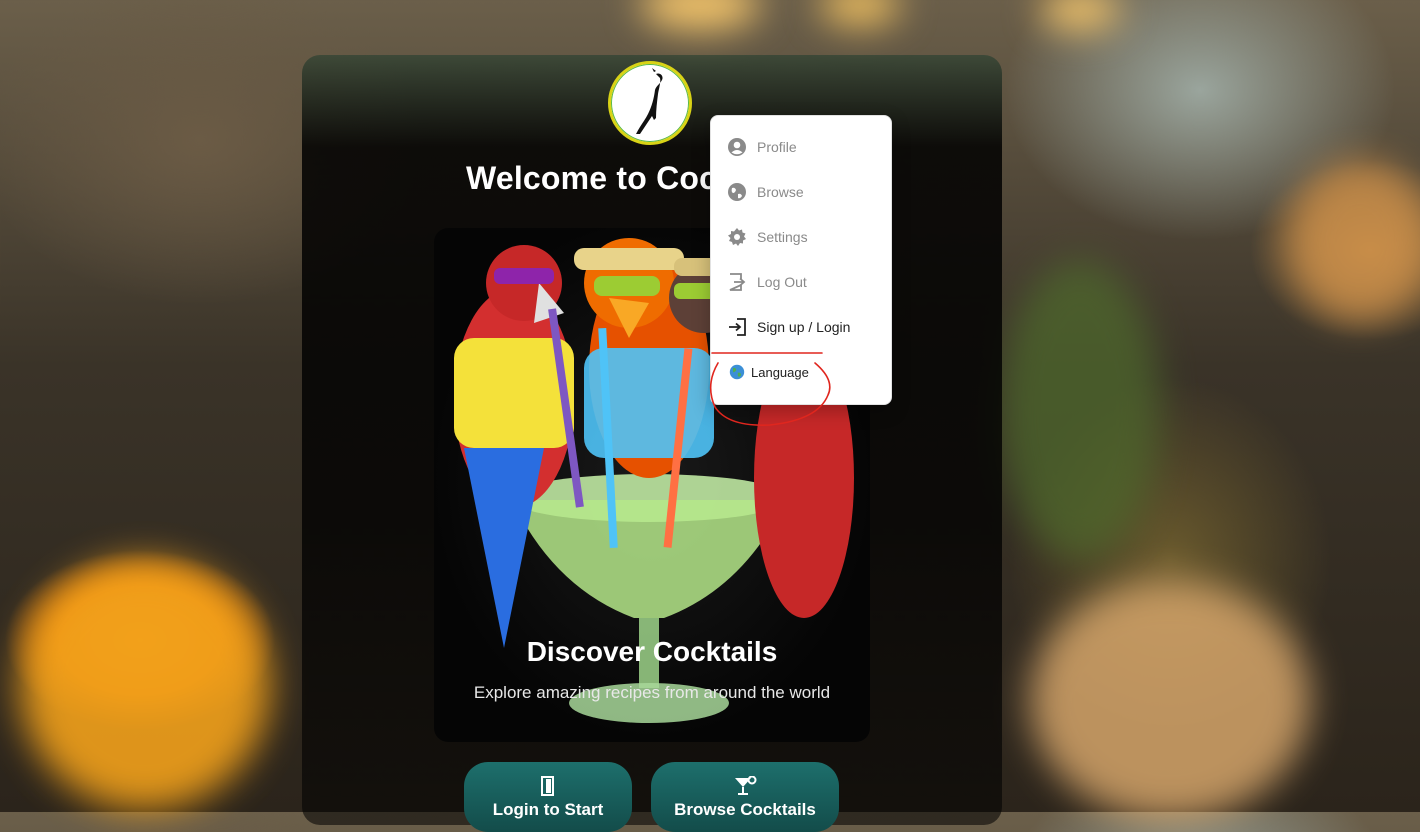 This screenshot has height=832, width=1420. I want to click on app-logo, so click(650, 103).